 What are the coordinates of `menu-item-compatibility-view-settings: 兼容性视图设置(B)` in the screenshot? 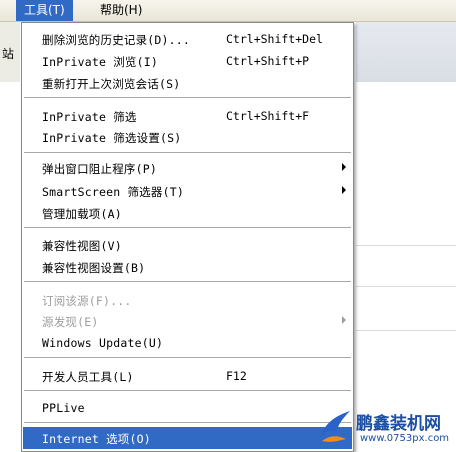 It's located at (187, 267).